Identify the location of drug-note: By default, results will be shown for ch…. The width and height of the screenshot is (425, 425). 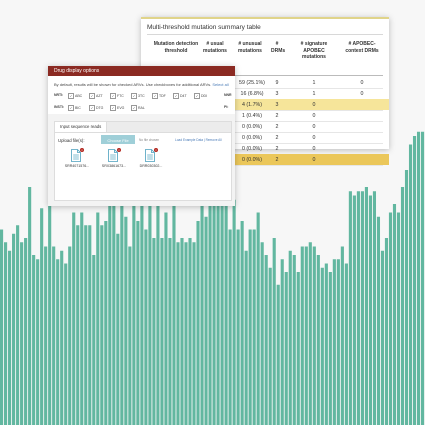
(141, 84).